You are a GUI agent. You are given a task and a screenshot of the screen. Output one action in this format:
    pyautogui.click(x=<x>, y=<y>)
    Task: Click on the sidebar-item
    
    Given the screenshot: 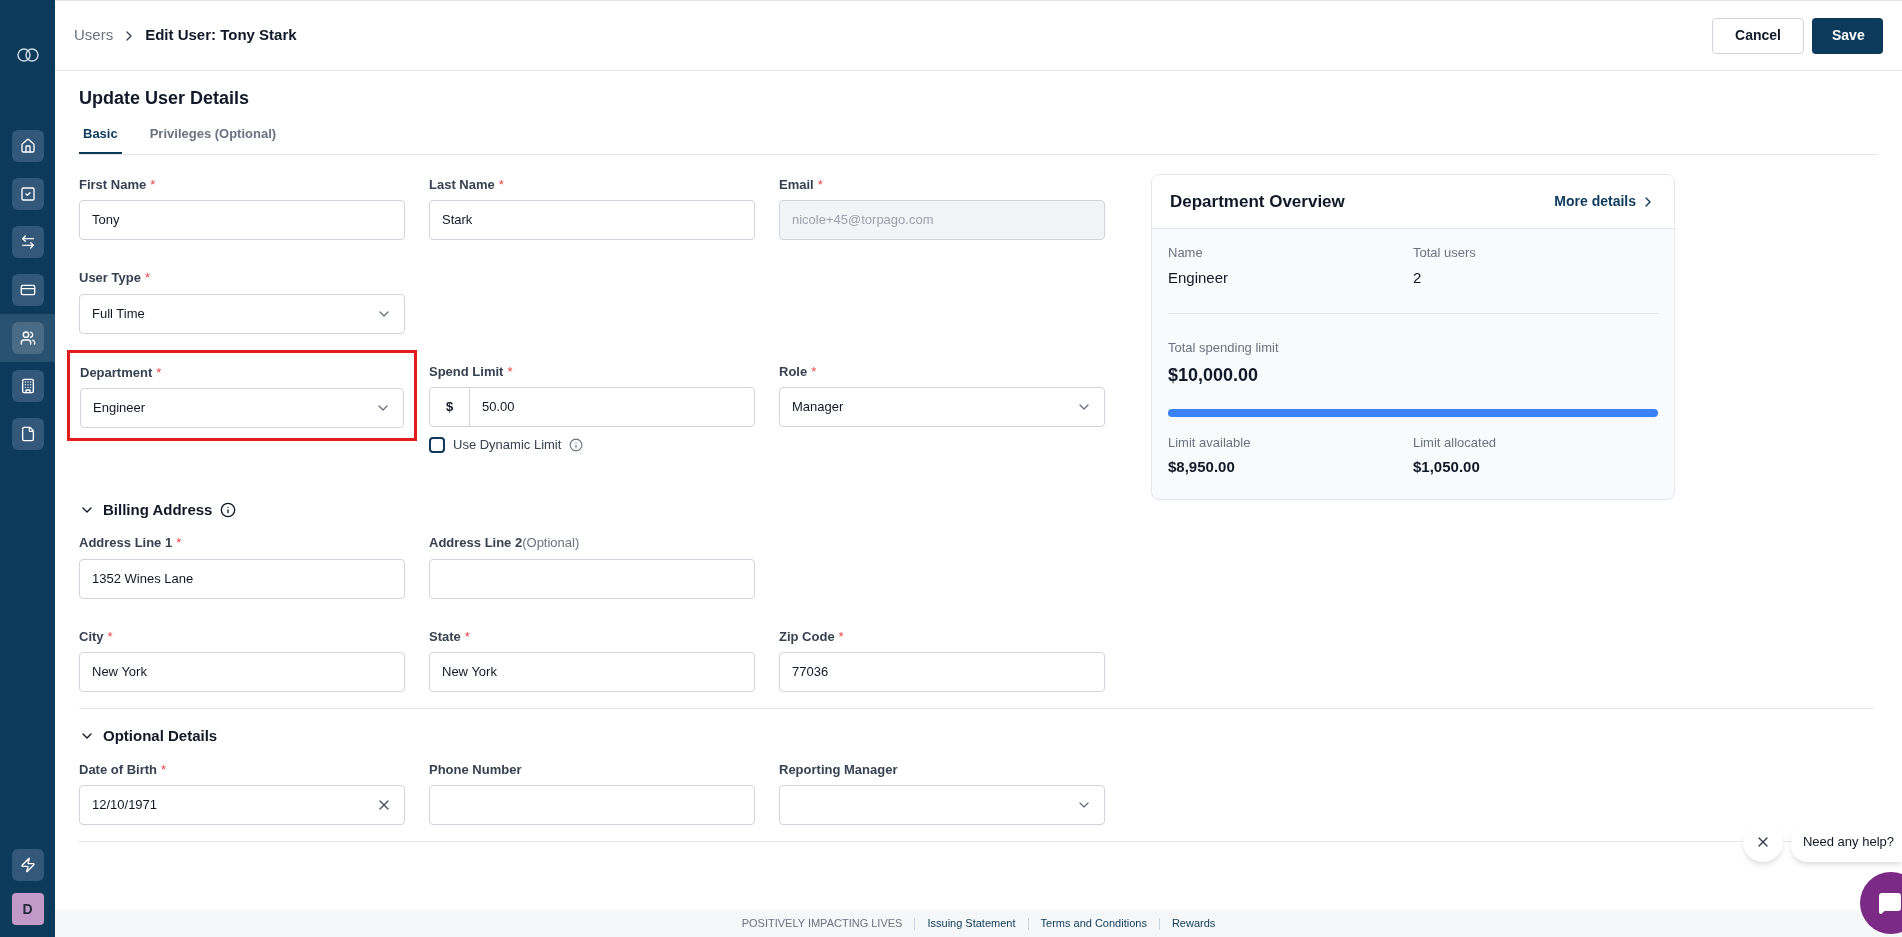 What is the action you would take?
    pyautogui.click(x=27, y=338)
    